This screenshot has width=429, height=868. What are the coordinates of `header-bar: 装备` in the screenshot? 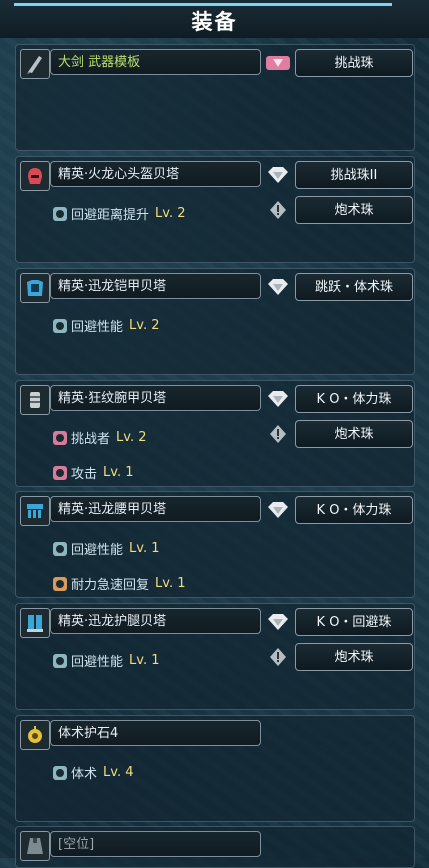 It's located at (214, 19).